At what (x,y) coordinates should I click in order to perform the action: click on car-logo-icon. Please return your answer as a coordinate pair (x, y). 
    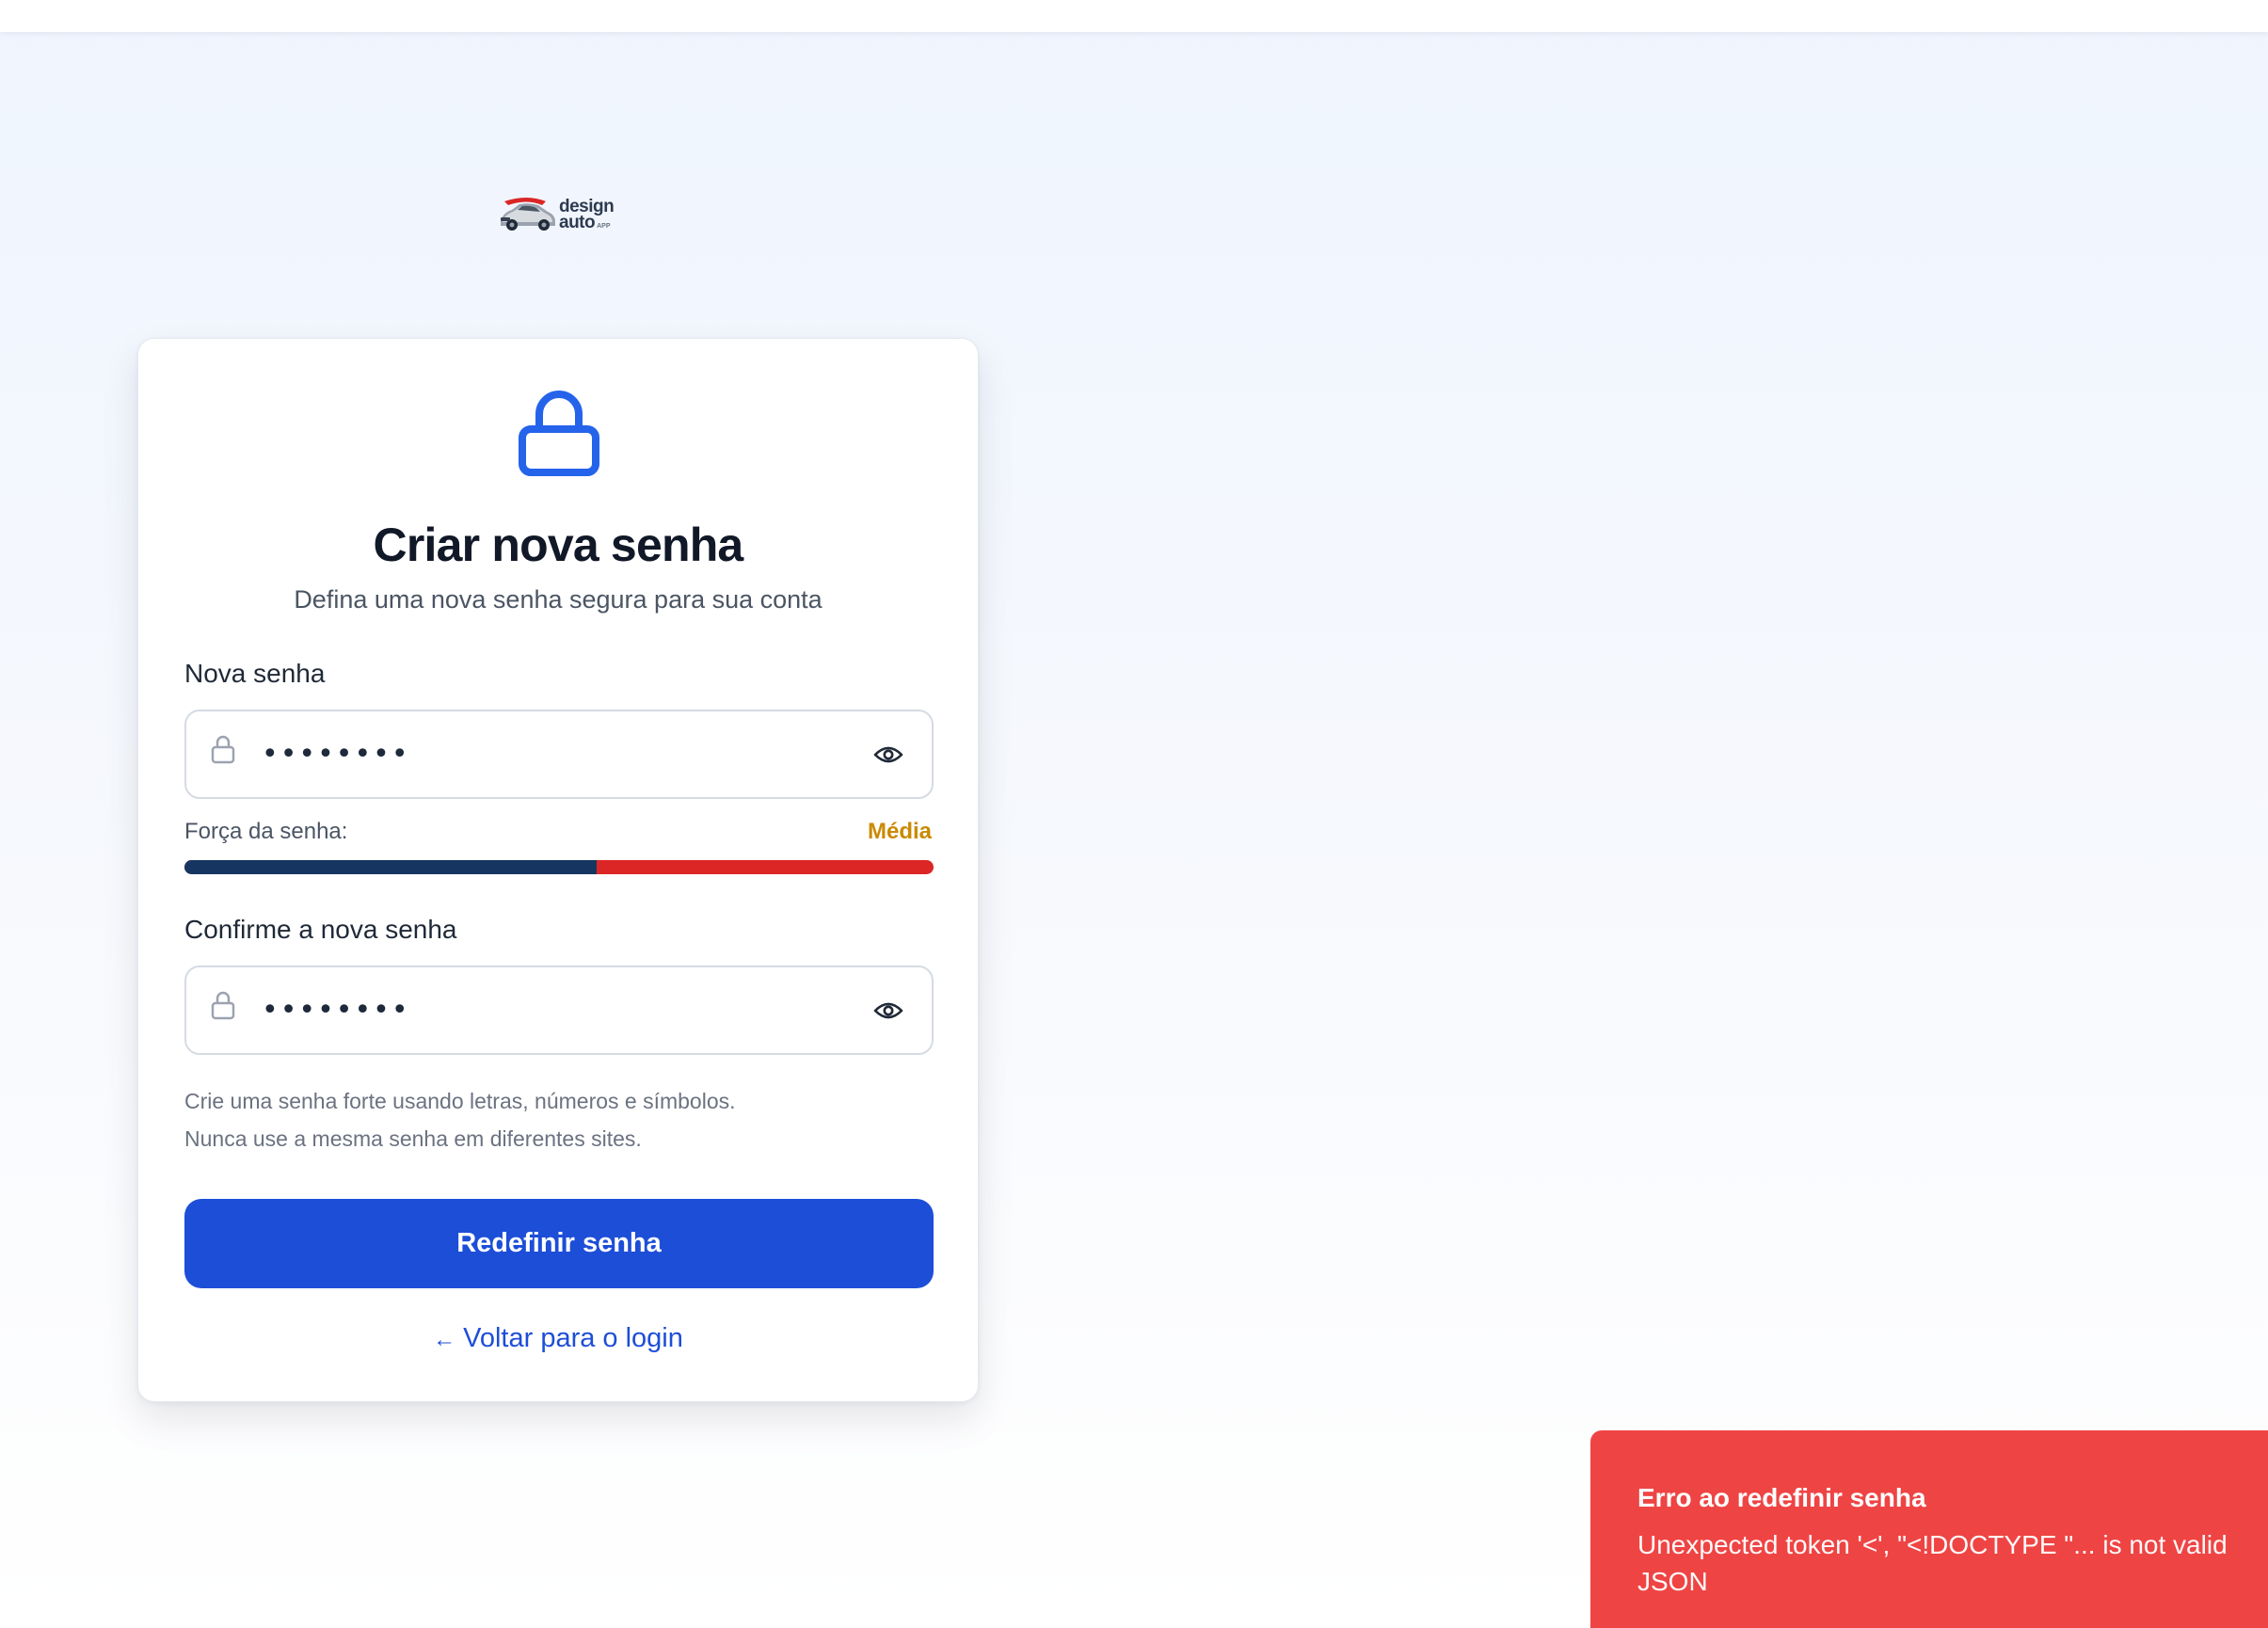
    Looking at the image, I should click on (528, 214).